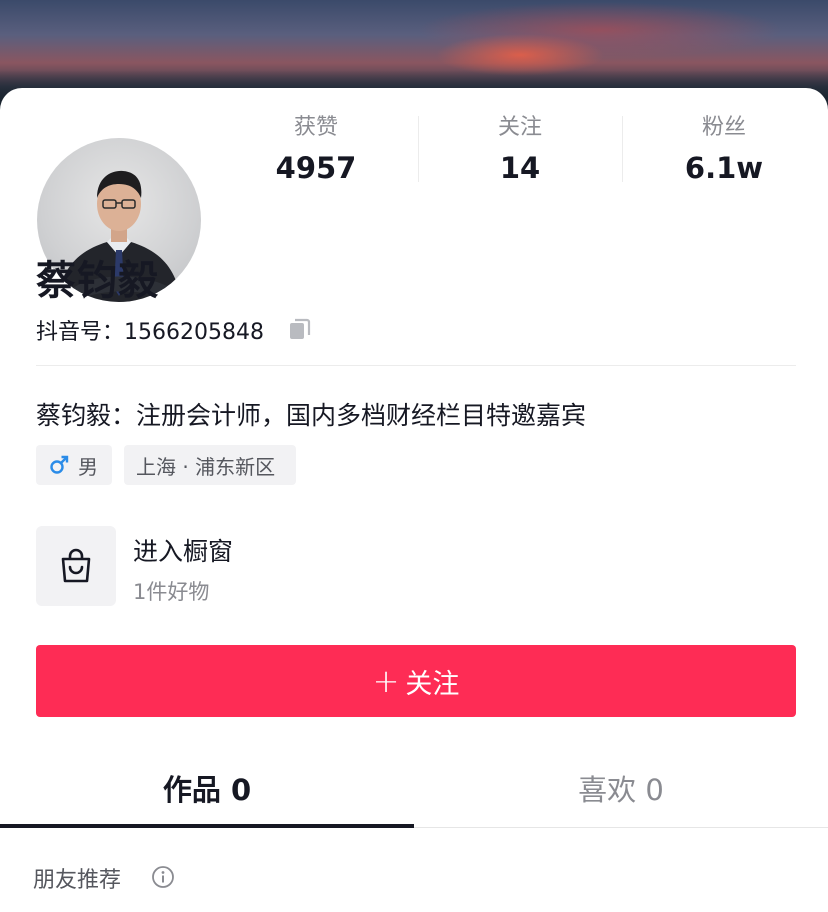  I want to click on info-icon, so click(163, 877).